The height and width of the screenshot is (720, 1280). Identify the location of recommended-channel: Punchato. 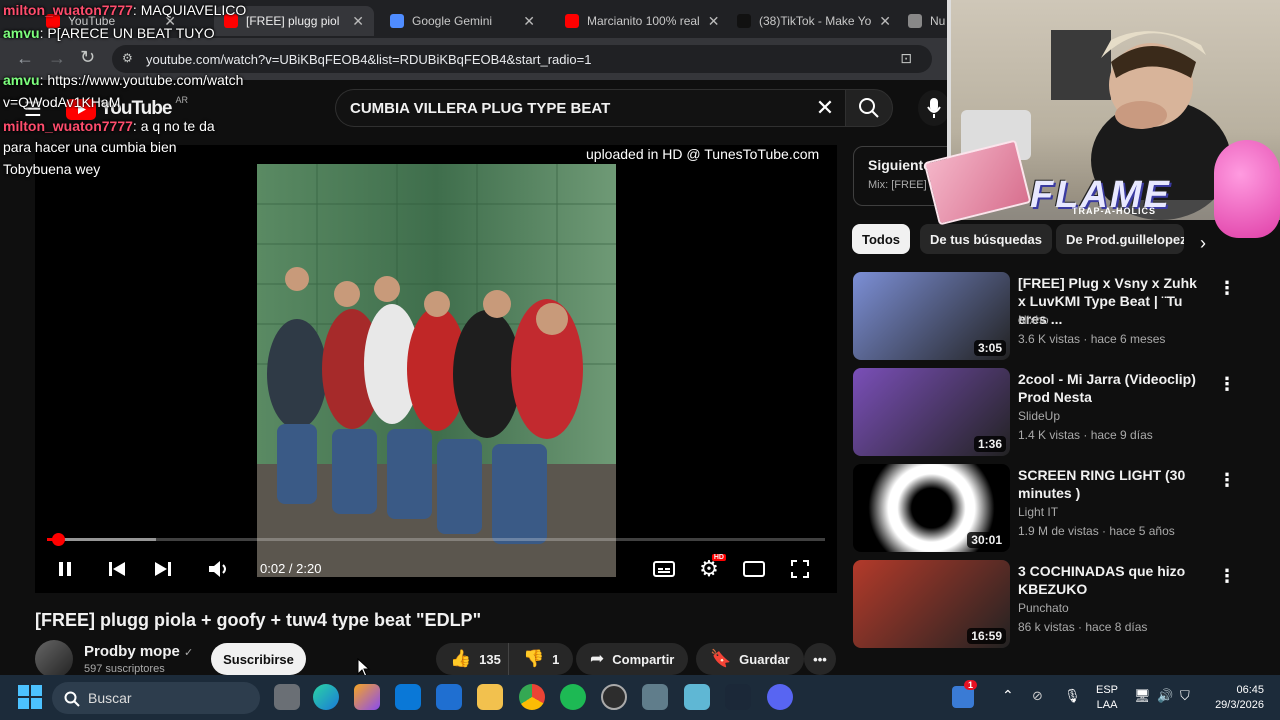
(1043, 608).